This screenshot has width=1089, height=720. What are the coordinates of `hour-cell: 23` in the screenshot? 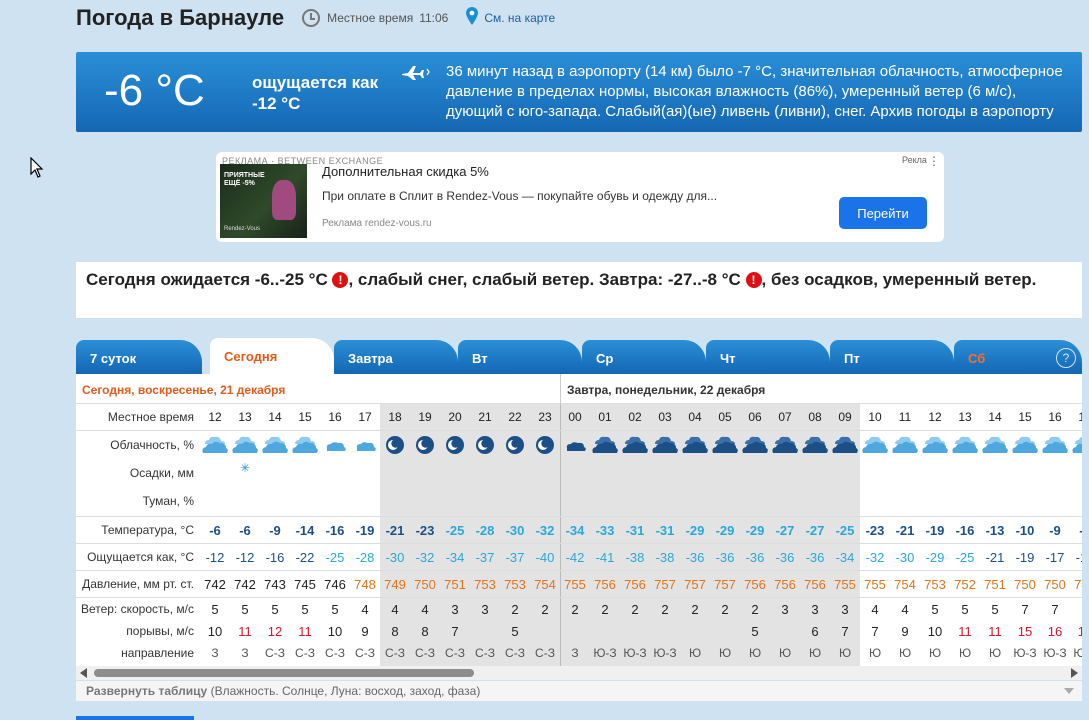 It's located at (545, 417).